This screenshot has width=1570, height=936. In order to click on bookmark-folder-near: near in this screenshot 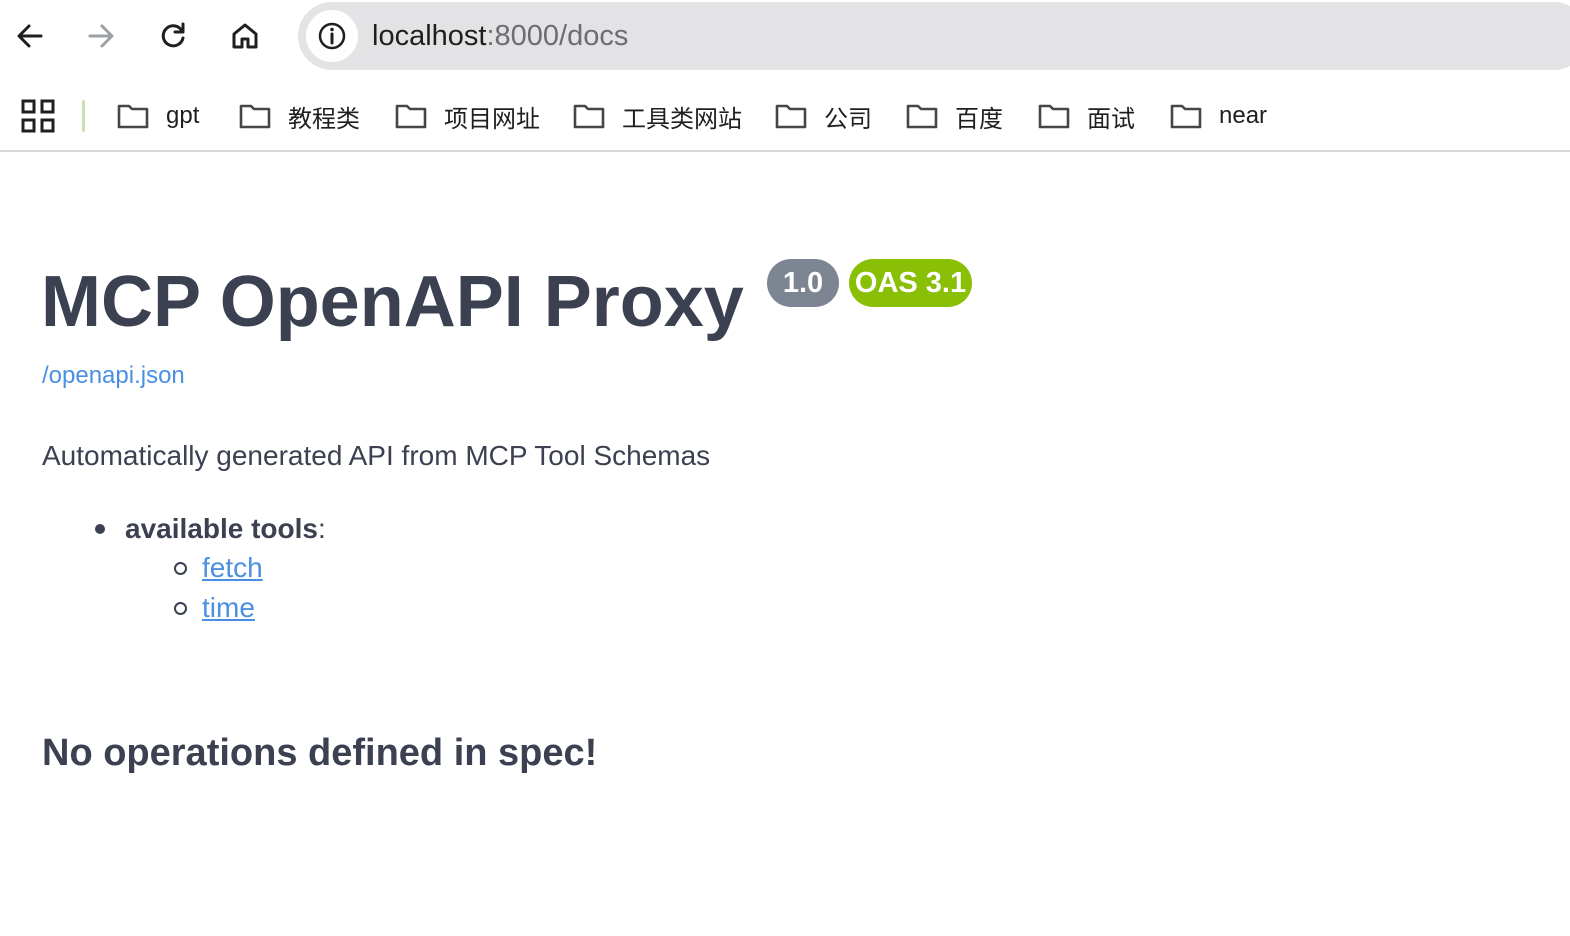, I will do `click(1218, 116)`.